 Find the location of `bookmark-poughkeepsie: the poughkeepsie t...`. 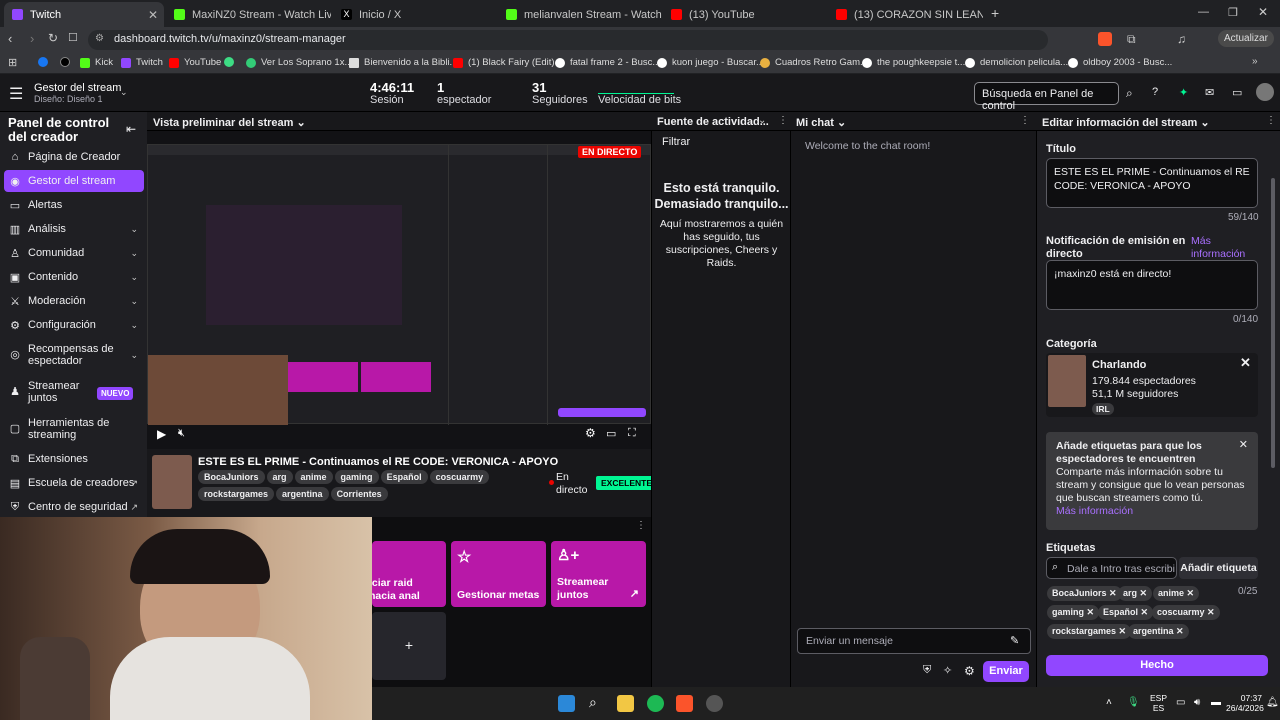

bookmark-poughkeepsie: the poughkeepsie t... is located at coordinates (913, 62).